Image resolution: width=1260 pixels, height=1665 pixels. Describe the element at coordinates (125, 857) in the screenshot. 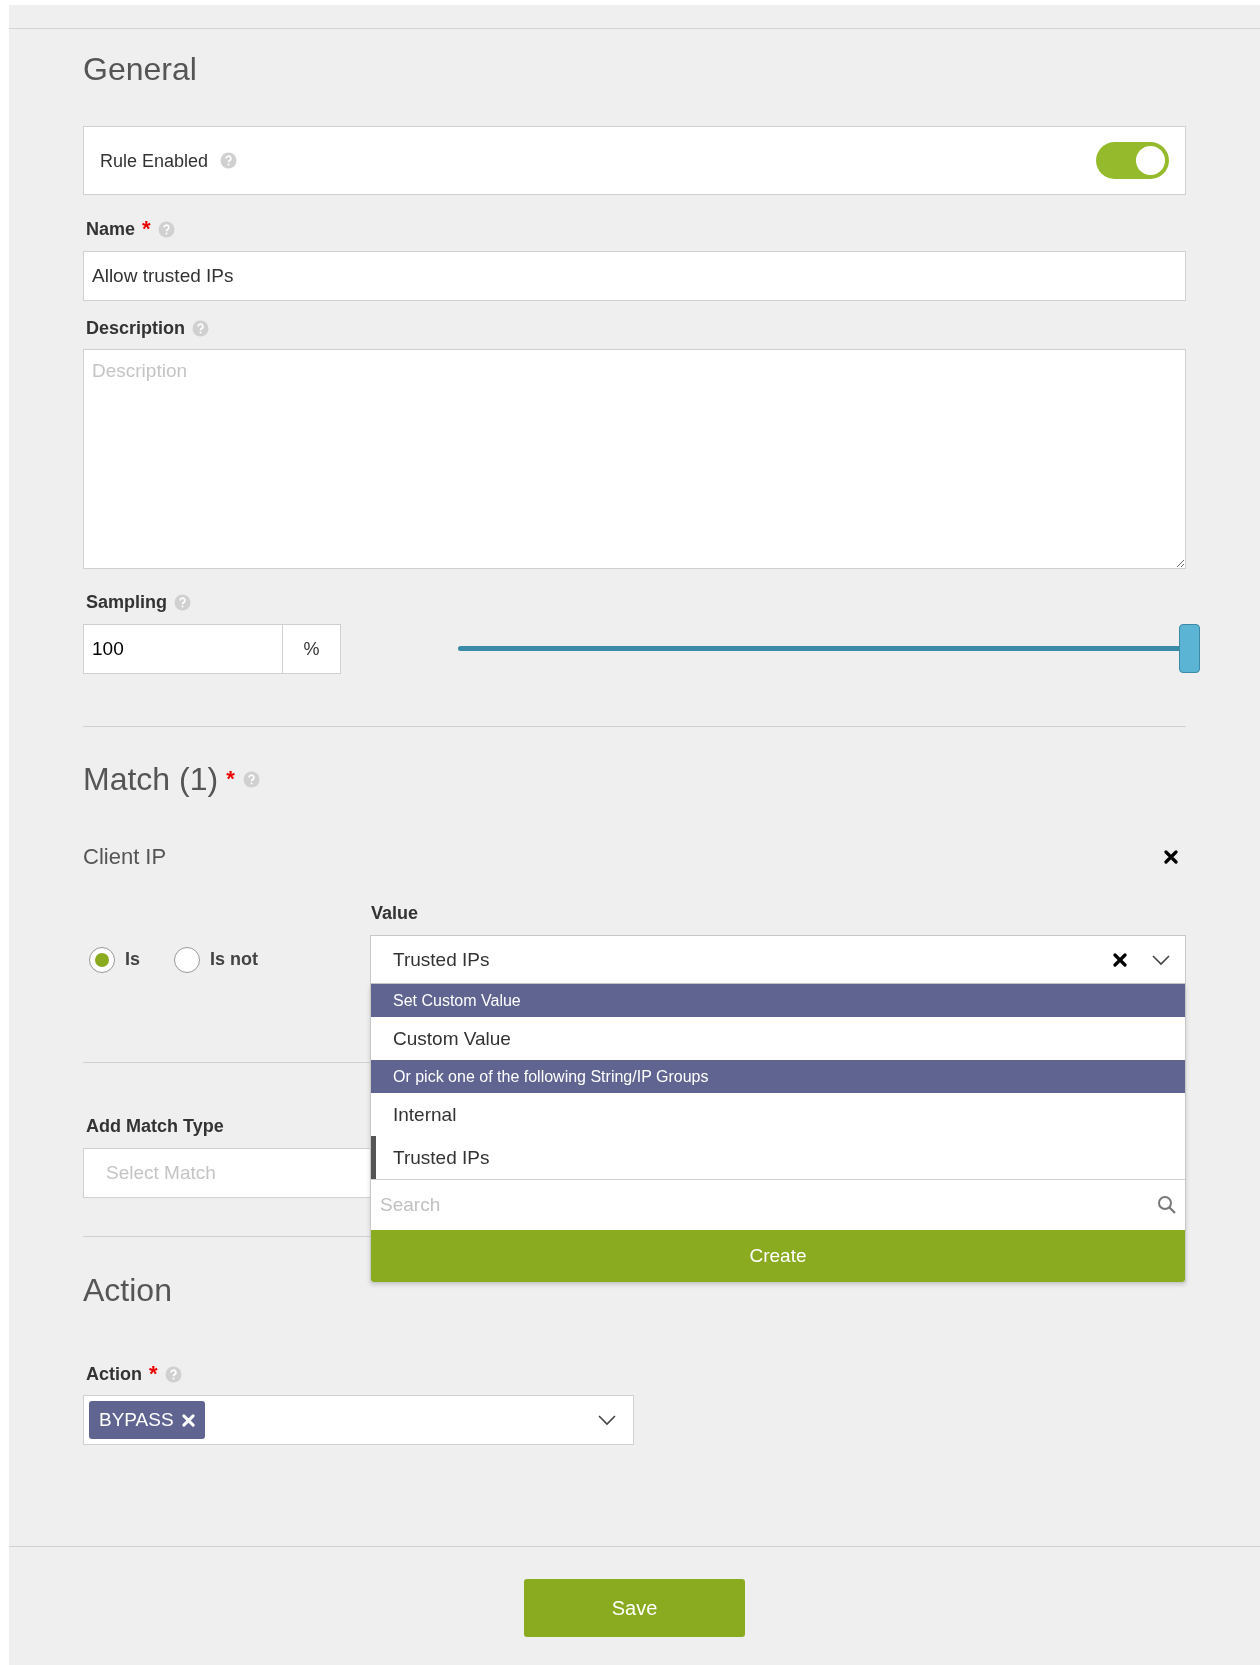

I see `condition-title: Client IP` at that location.